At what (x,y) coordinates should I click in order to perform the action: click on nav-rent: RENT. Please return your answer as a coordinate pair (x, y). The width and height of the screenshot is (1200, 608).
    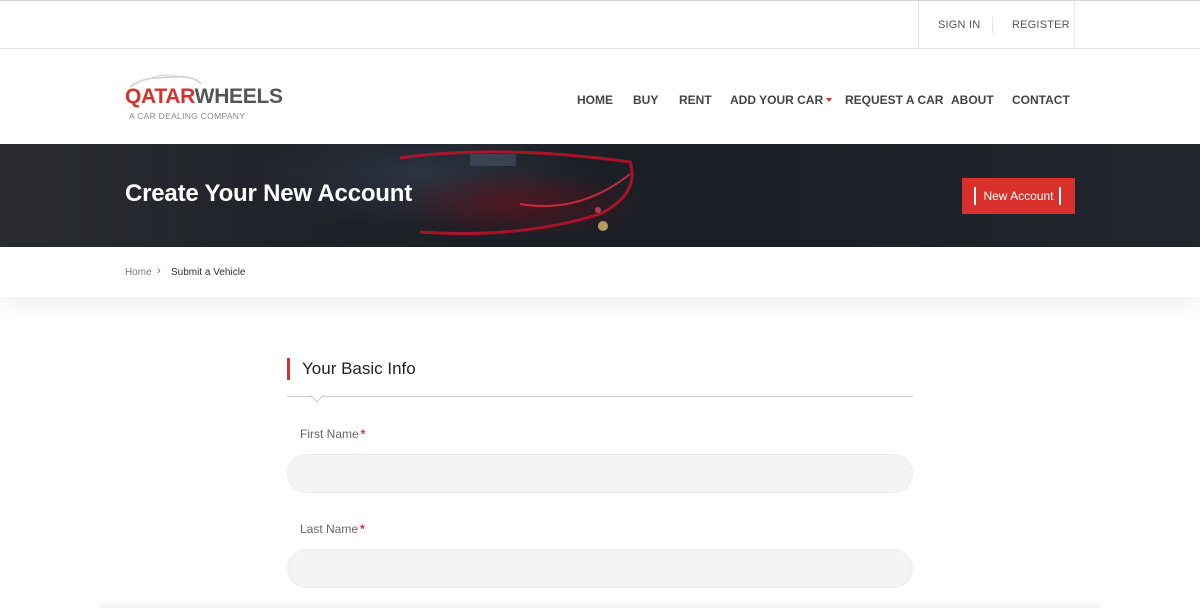
    Looking at the image, I should click on (695, 100).